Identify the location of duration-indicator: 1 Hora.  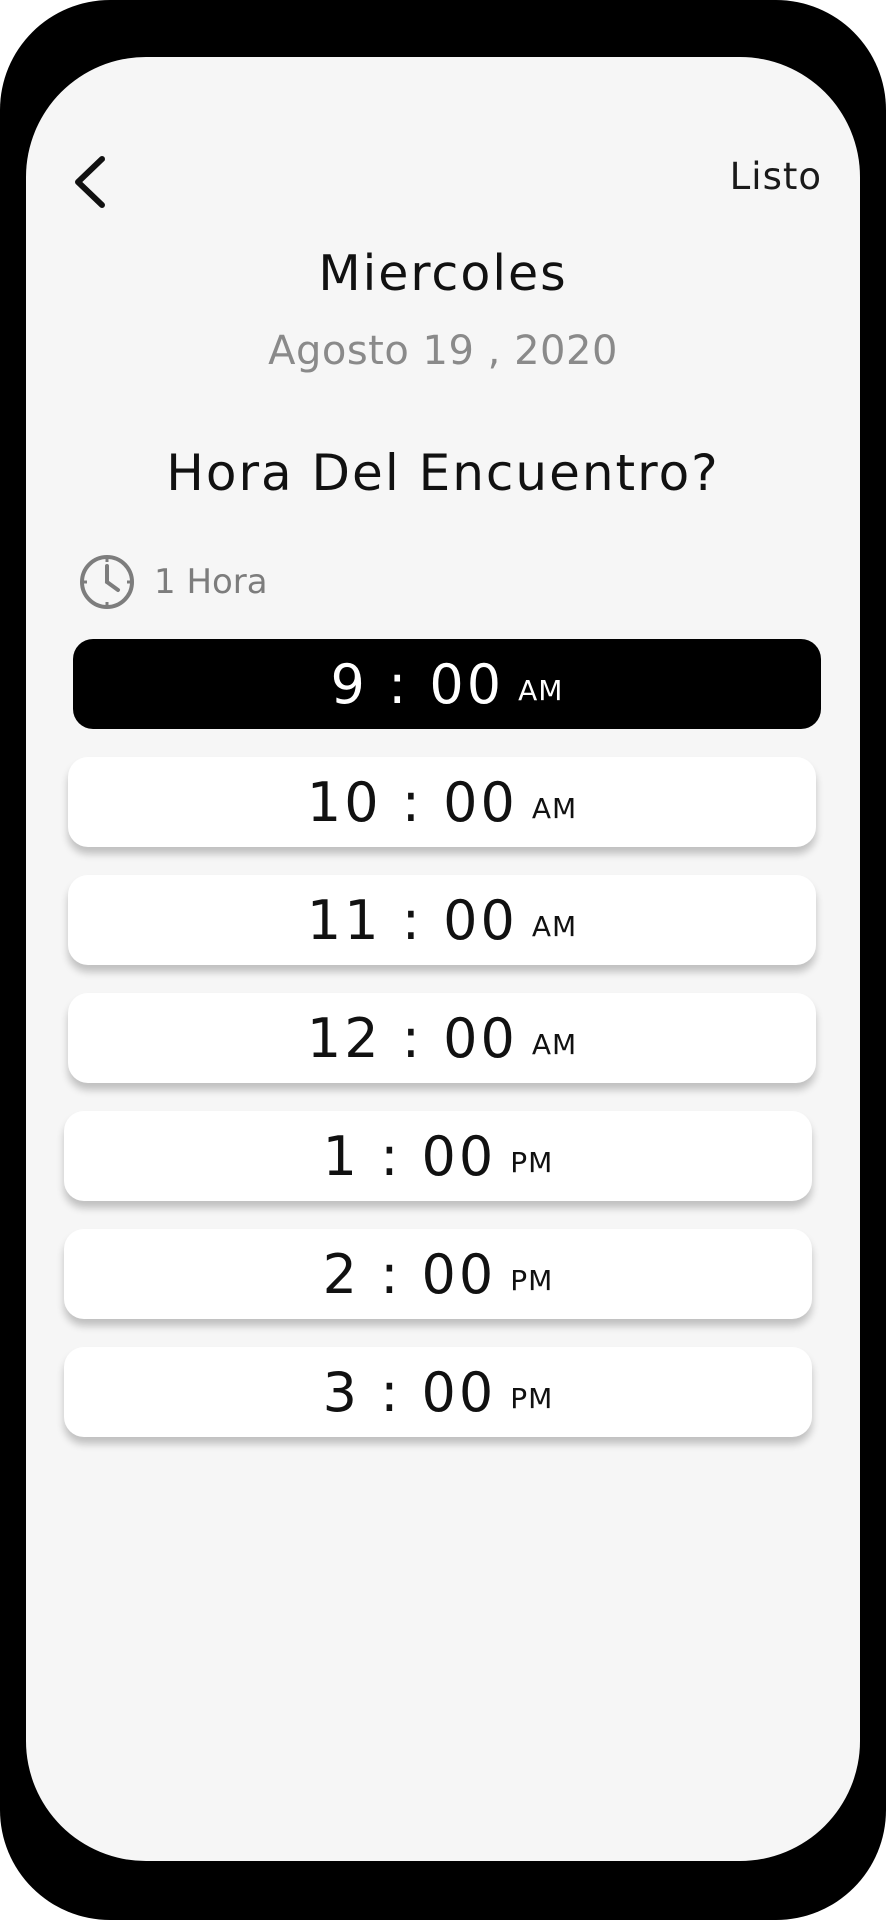
(173, 582).